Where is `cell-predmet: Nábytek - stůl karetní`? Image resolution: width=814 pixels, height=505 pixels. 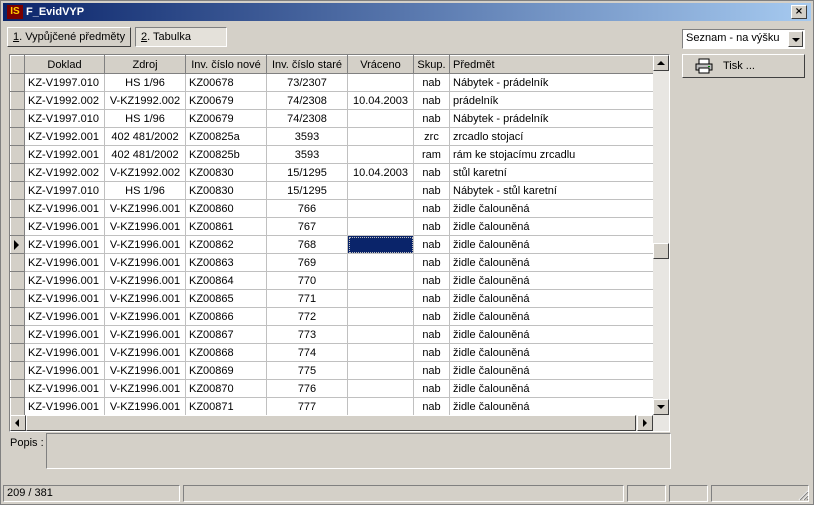
cell-predmet: Nábytek - stůl karetní is located at coordinates (551, 190).